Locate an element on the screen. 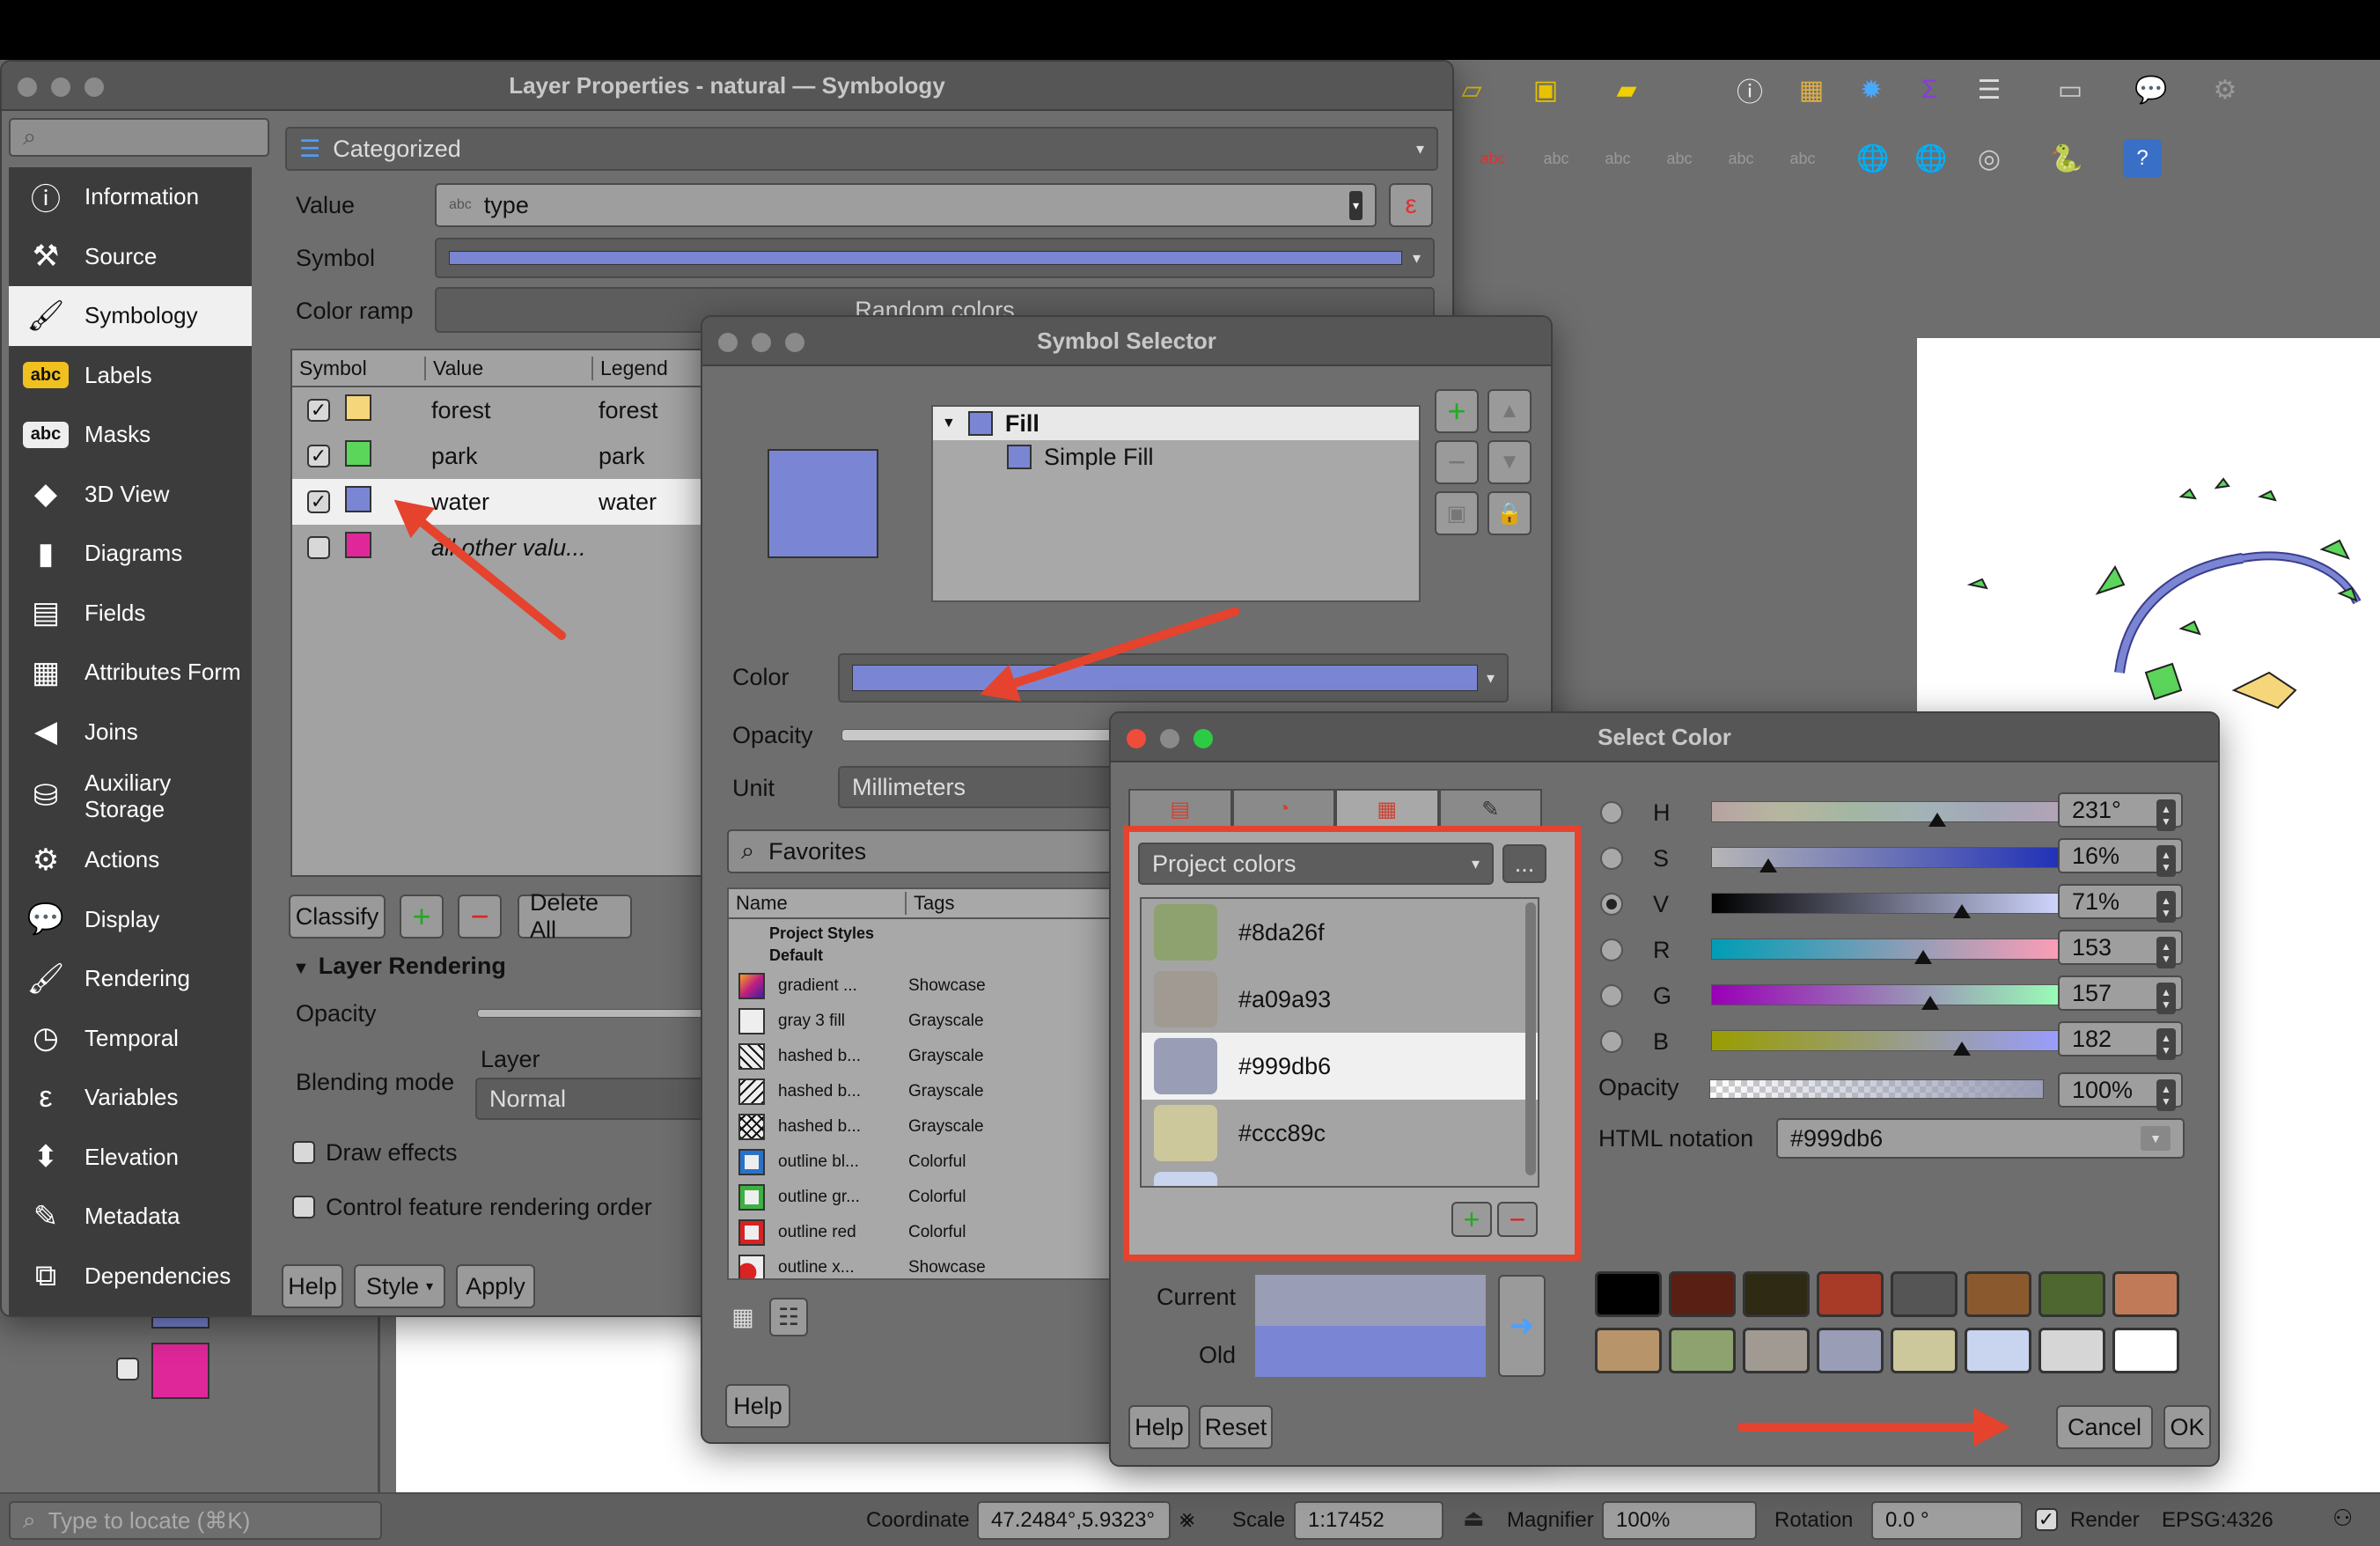 The image size is (2380, 1546). old-color-preview is located at coordinates (1370, 1351).